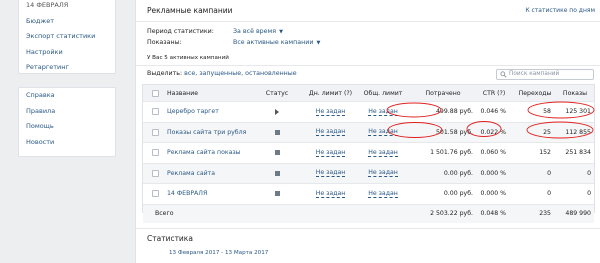 The height and width of the screenshot is (263, 600). I want to click on clicks-value: 152, so click(545, 153).